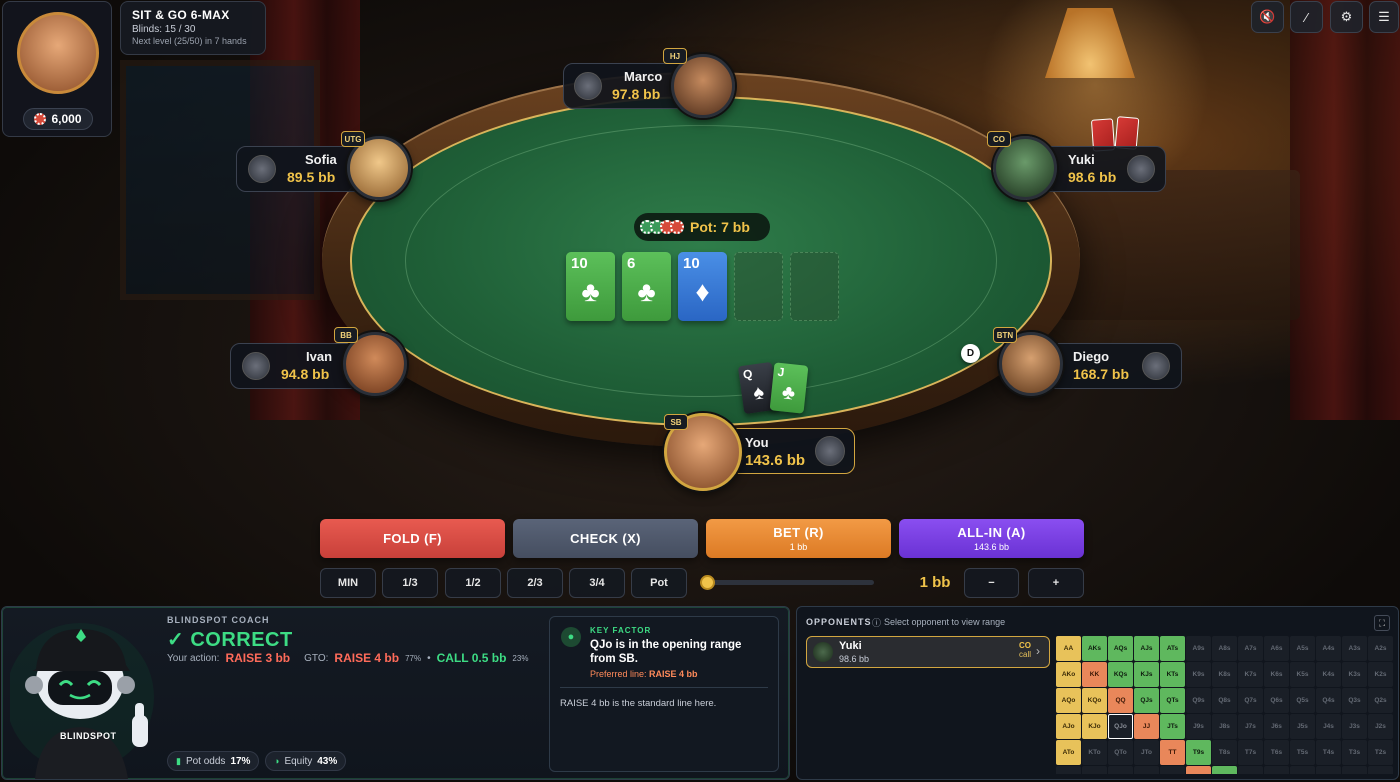 The width and height of the screenshot is (1400, 782). I want to click on range-cell: K4s, so click(1328, 674).